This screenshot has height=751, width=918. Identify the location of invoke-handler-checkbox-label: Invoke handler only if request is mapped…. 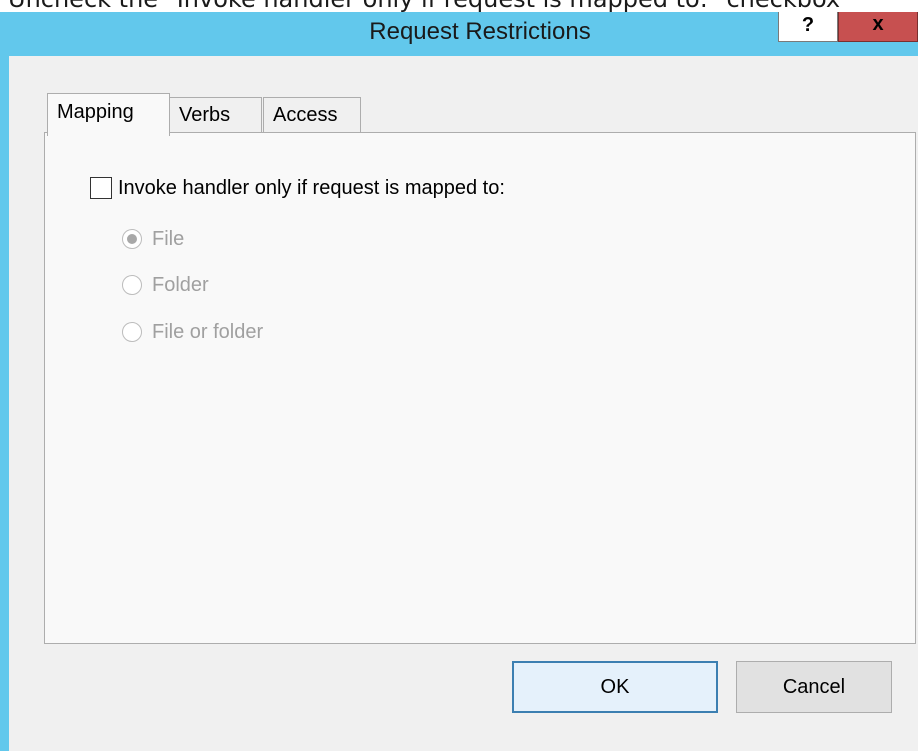
(311, 188).